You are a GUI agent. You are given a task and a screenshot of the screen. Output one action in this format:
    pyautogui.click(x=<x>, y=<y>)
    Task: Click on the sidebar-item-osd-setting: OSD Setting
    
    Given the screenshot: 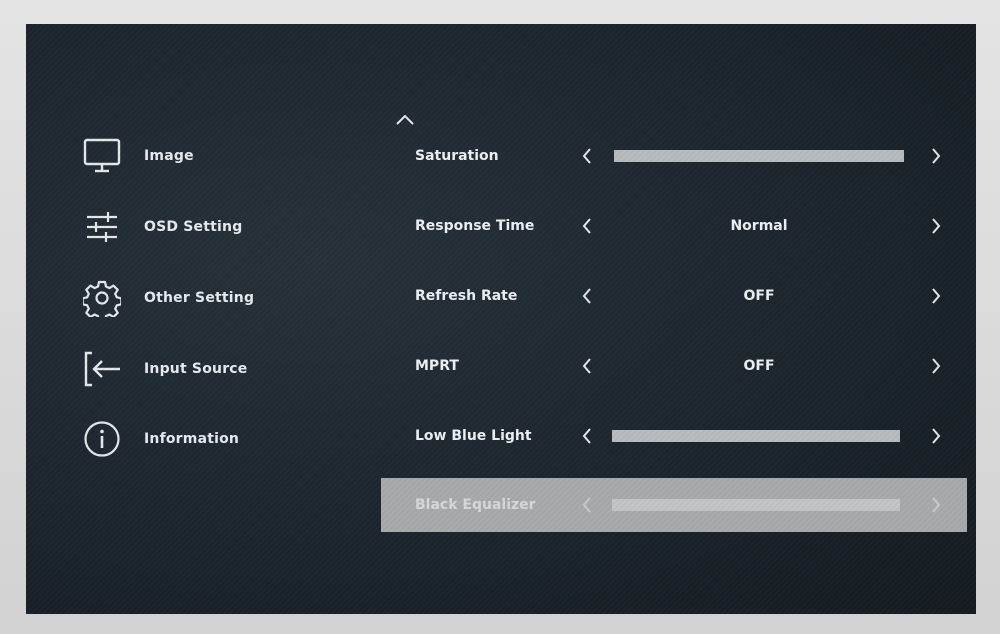 What is the action you would take?
    pyautogui.click(x=210, y=227)
    